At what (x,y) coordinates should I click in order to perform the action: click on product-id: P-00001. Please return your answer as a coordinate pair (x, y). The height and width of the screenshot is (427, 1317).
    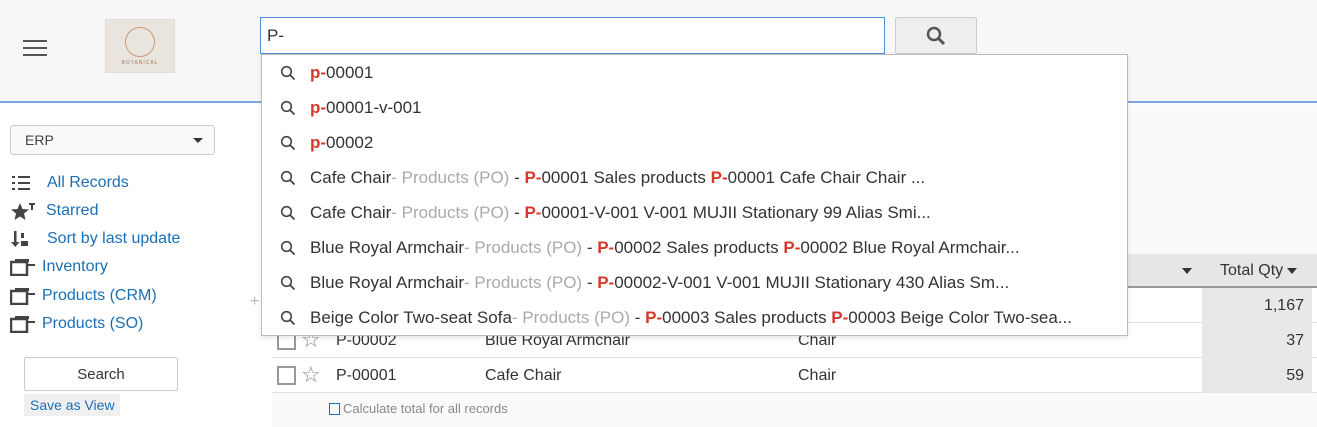
    Looking at the image, I should click on (366, 376).